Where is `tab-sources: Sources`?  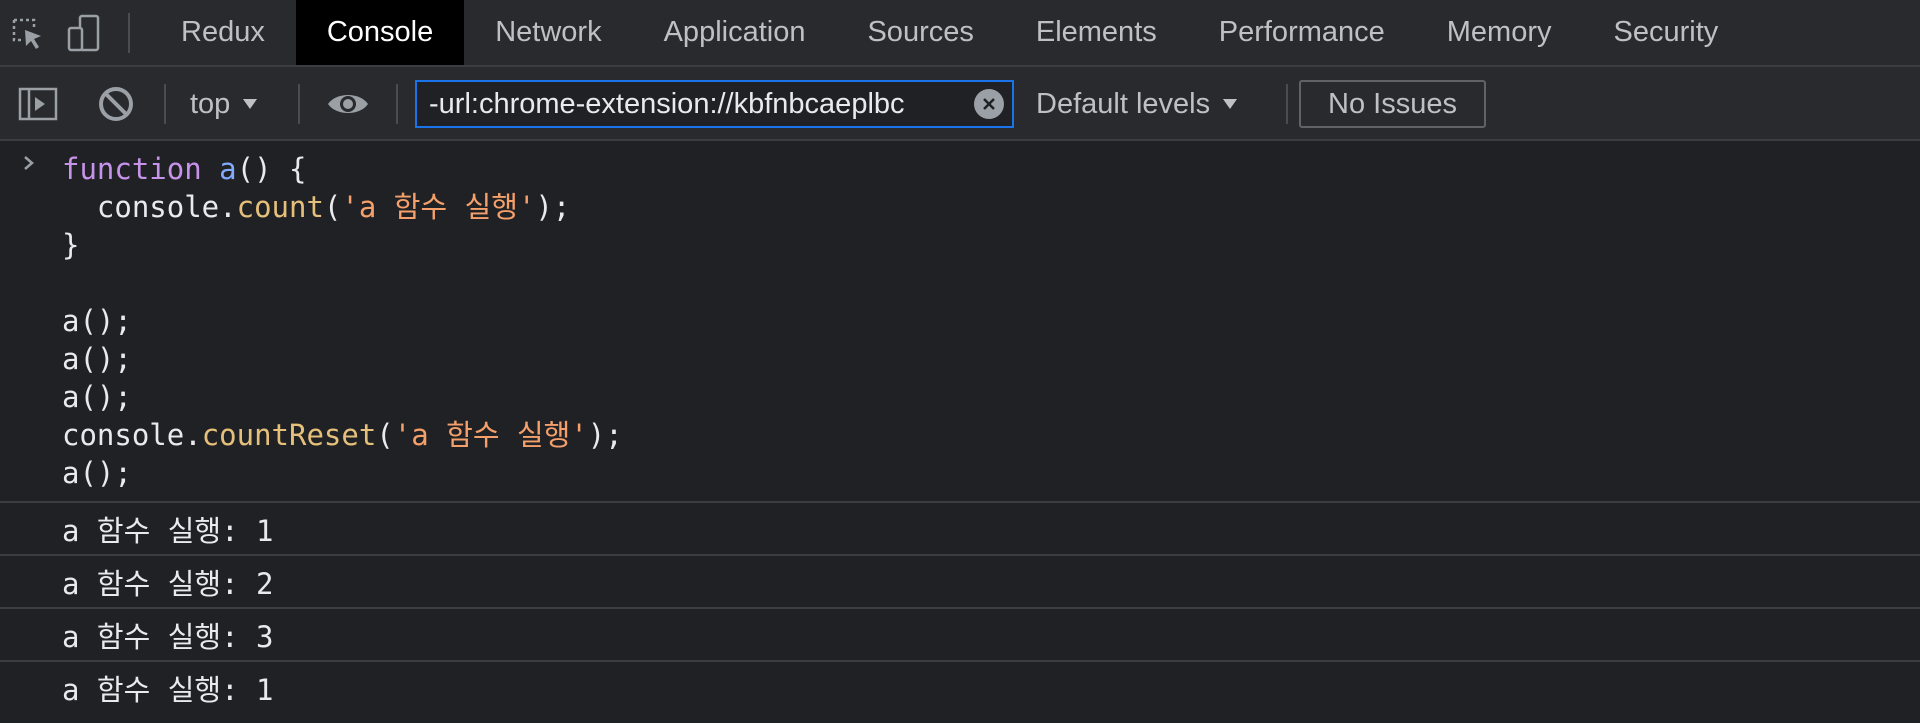
tab-sources: Sources is located at coordinates (920, 32).